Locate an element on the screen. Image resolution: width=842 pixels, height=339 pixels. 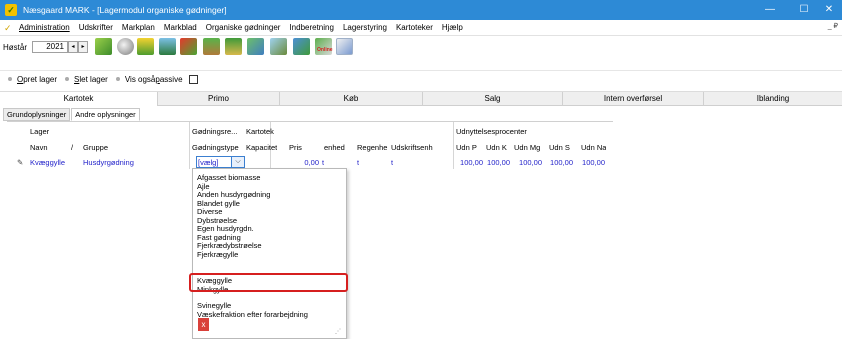
minimize-button: — is located at coordinates (770, 10).